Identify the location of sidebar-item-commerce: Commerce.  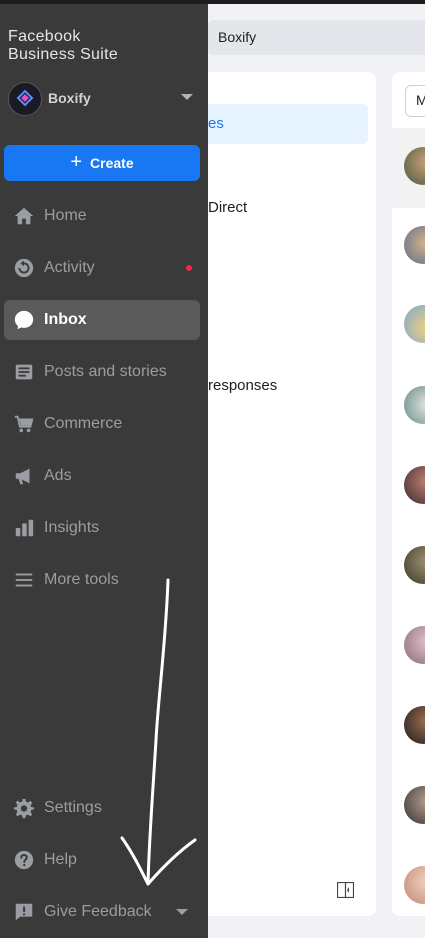
(102, 424).